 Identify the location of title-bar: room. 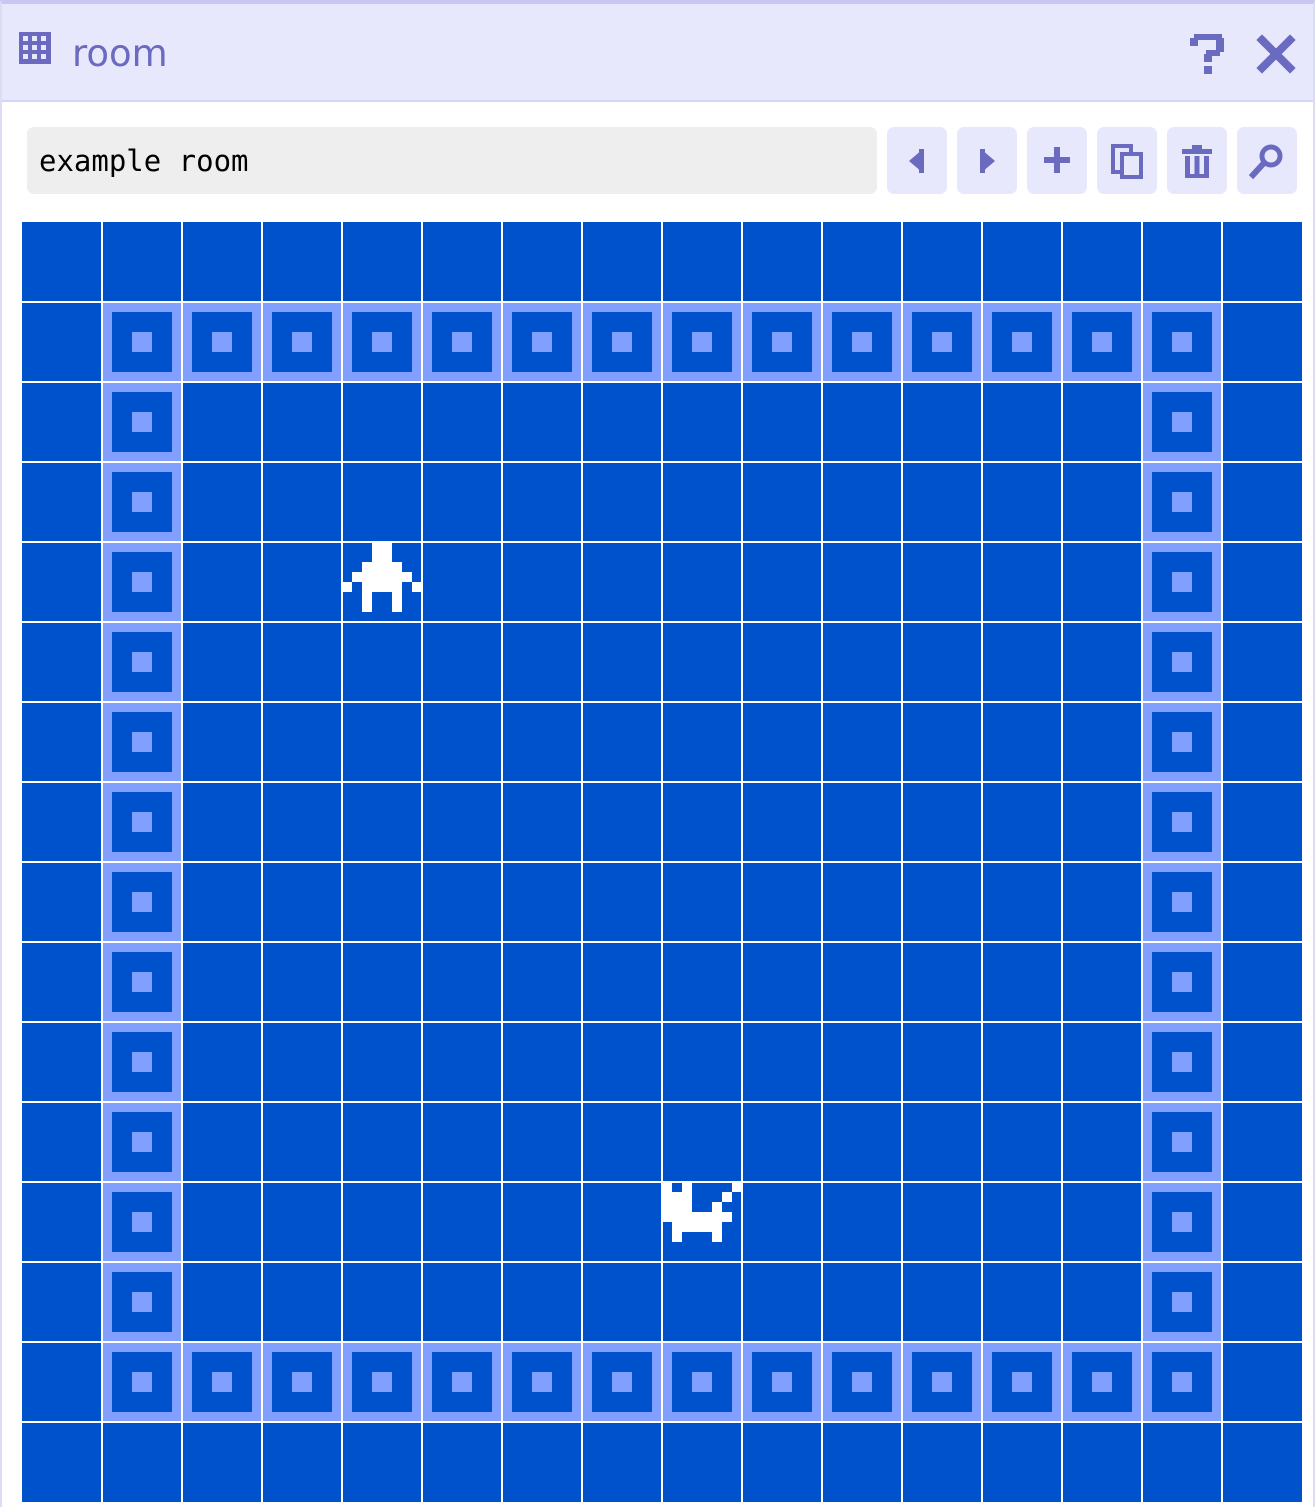
(657, 53).